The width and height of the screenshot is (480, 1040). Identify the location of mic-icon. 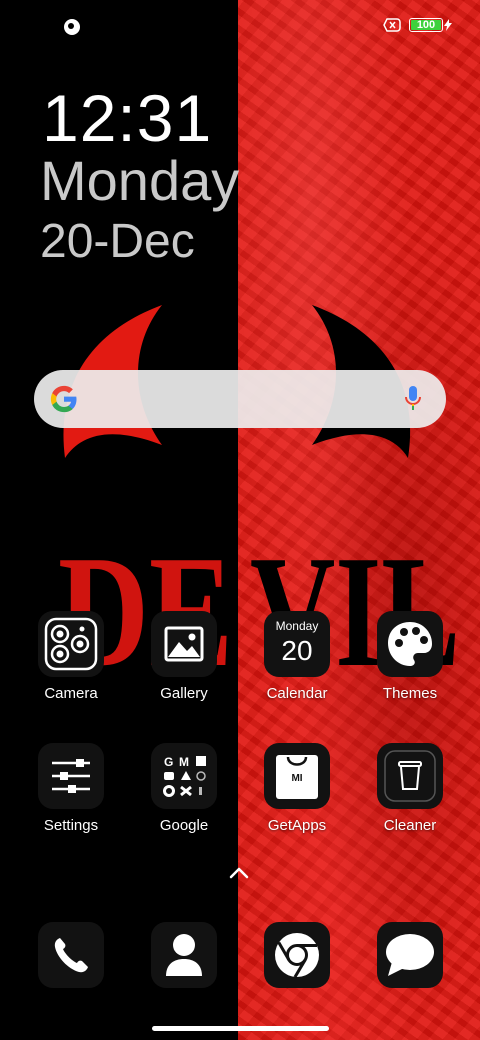
(413, 399).